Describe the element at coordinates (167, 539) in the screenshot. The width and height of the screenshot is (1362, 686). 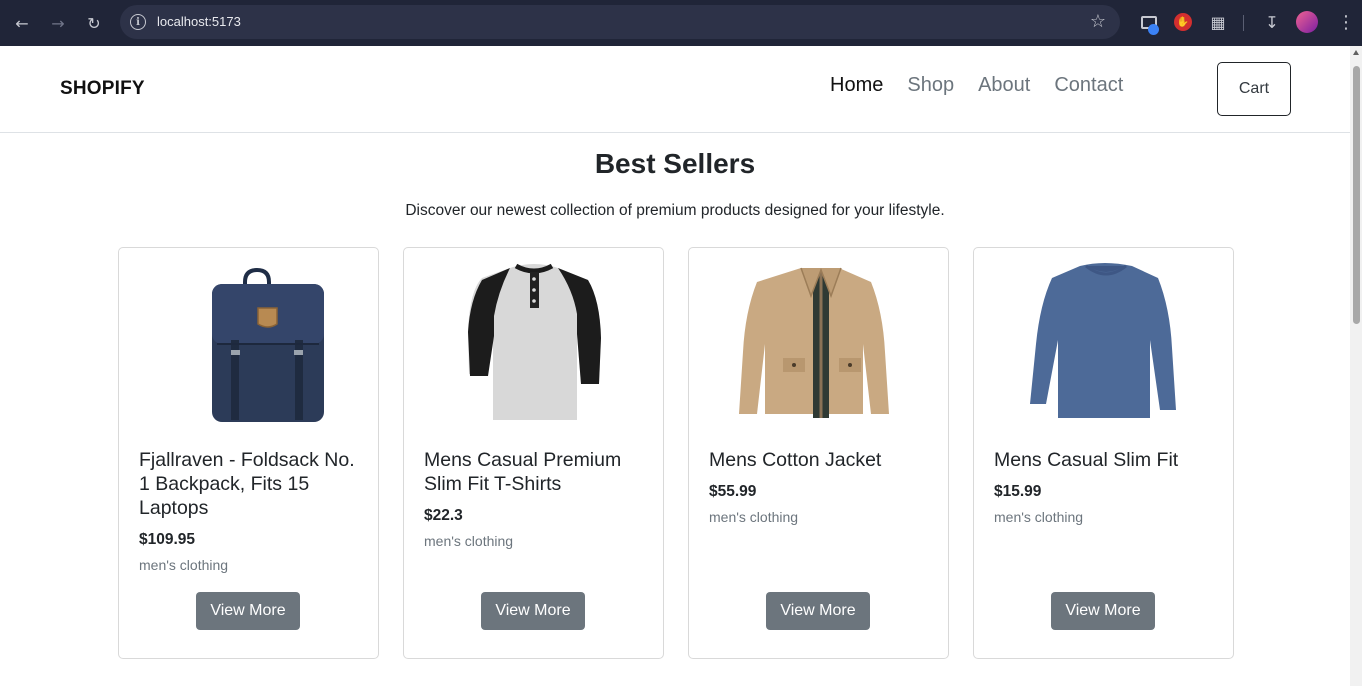
I see `product-price: $109.95` at that location.